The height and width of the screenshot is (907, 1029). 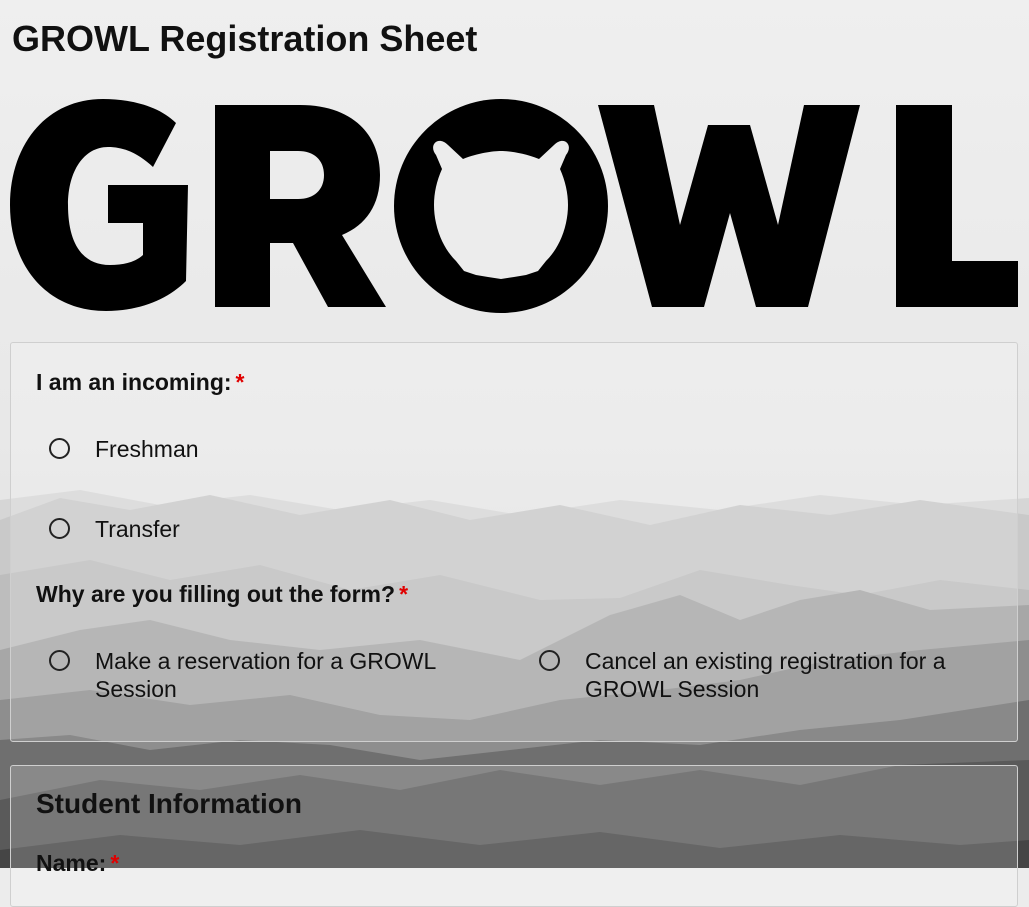 I want to click on radio-option-make-reservation: Make a reservation for a GROWL Session, so click(x=269, y=675).